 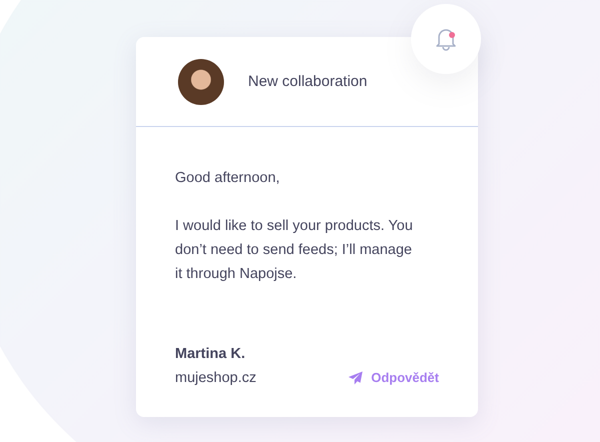 What do you see at coordinates (210, 354) in the screenshot?
I see `sender-name: Martina K.` at bounding box center [210, 354].